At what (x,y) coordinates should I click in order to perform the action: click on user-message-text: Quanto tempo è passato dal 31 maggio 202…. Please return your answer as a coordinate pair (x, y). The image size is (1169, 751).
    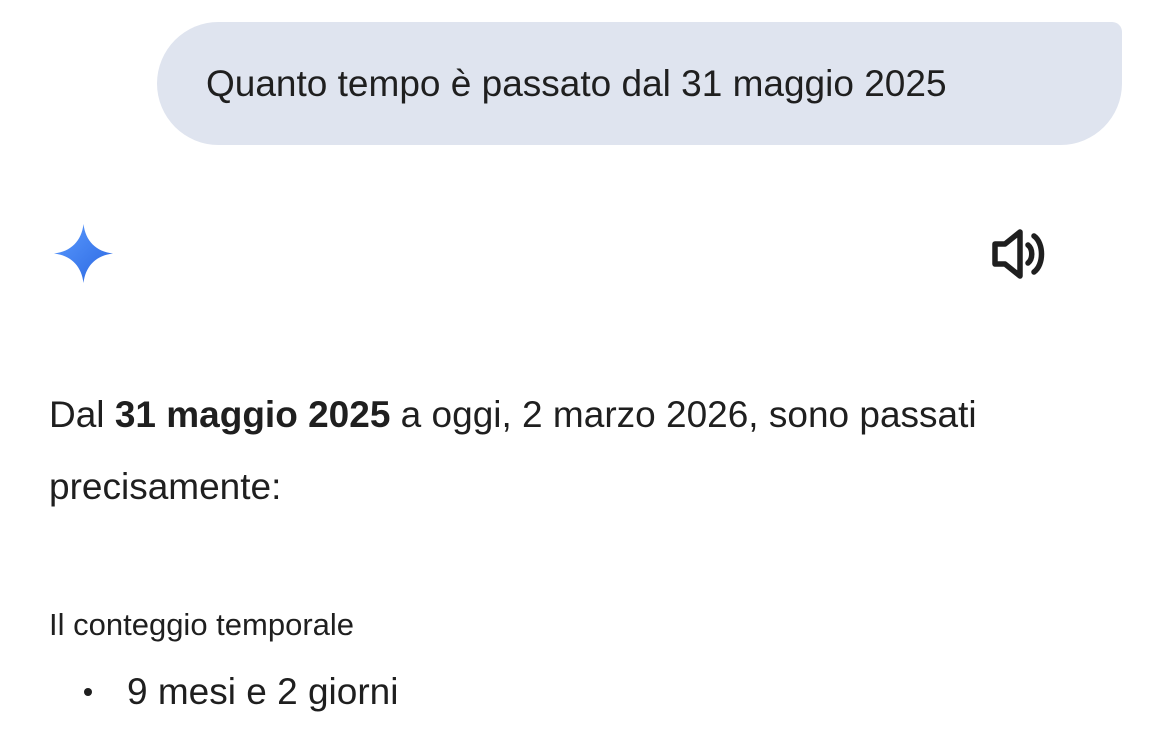
    Looking at the image, I should click on (576, 83).